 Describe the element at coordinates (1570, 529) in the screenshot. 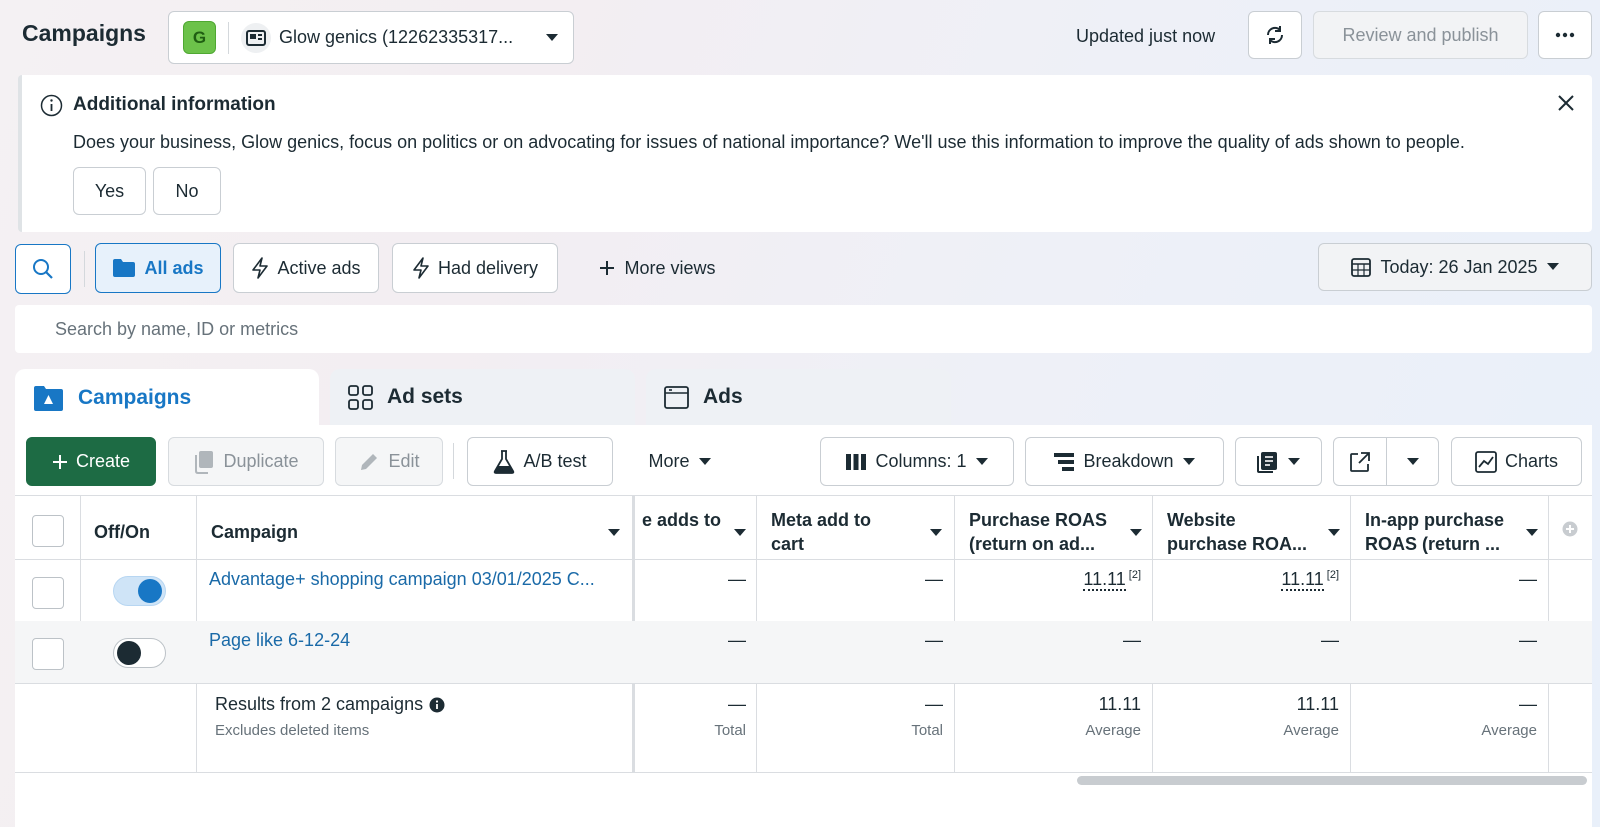

I see `add-column-icon` at that location.